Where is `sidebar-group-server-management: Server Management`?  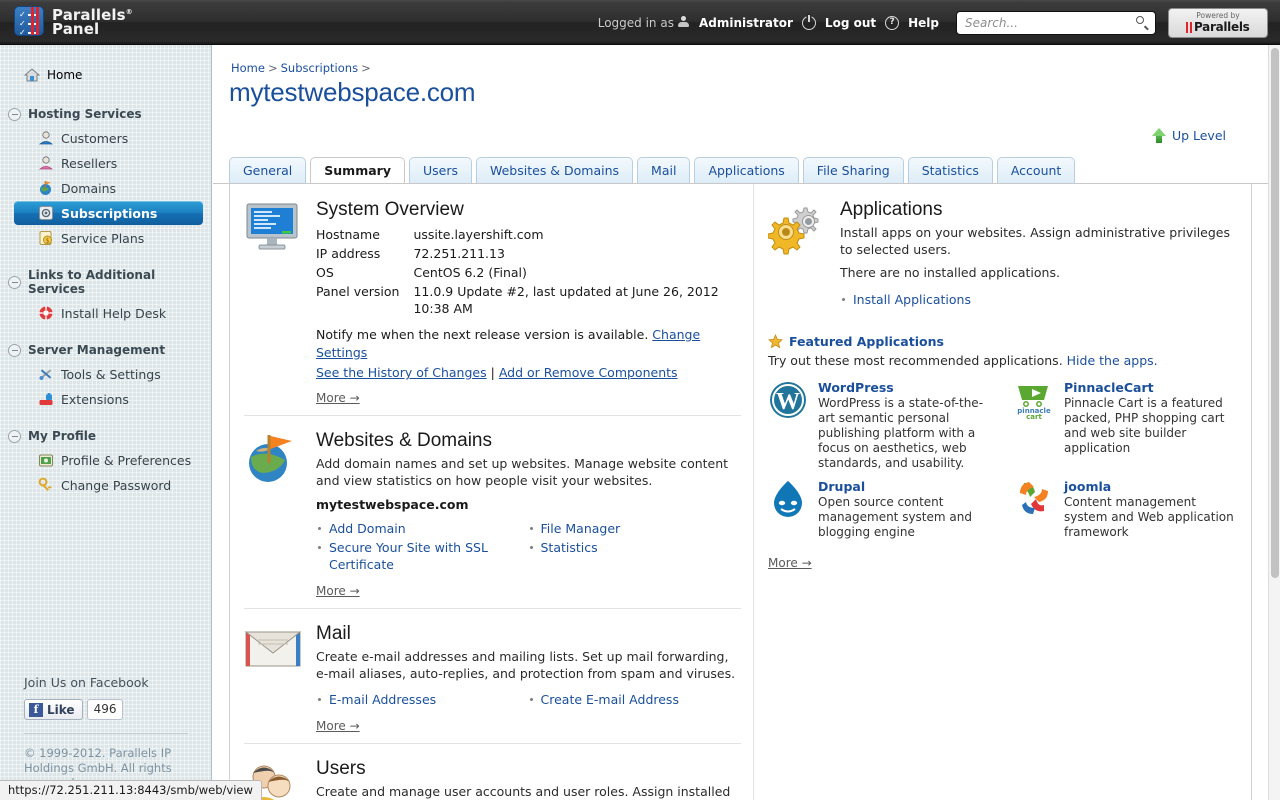 sidebar-group-server-management: Server Management is located at coordinates (105, 350).